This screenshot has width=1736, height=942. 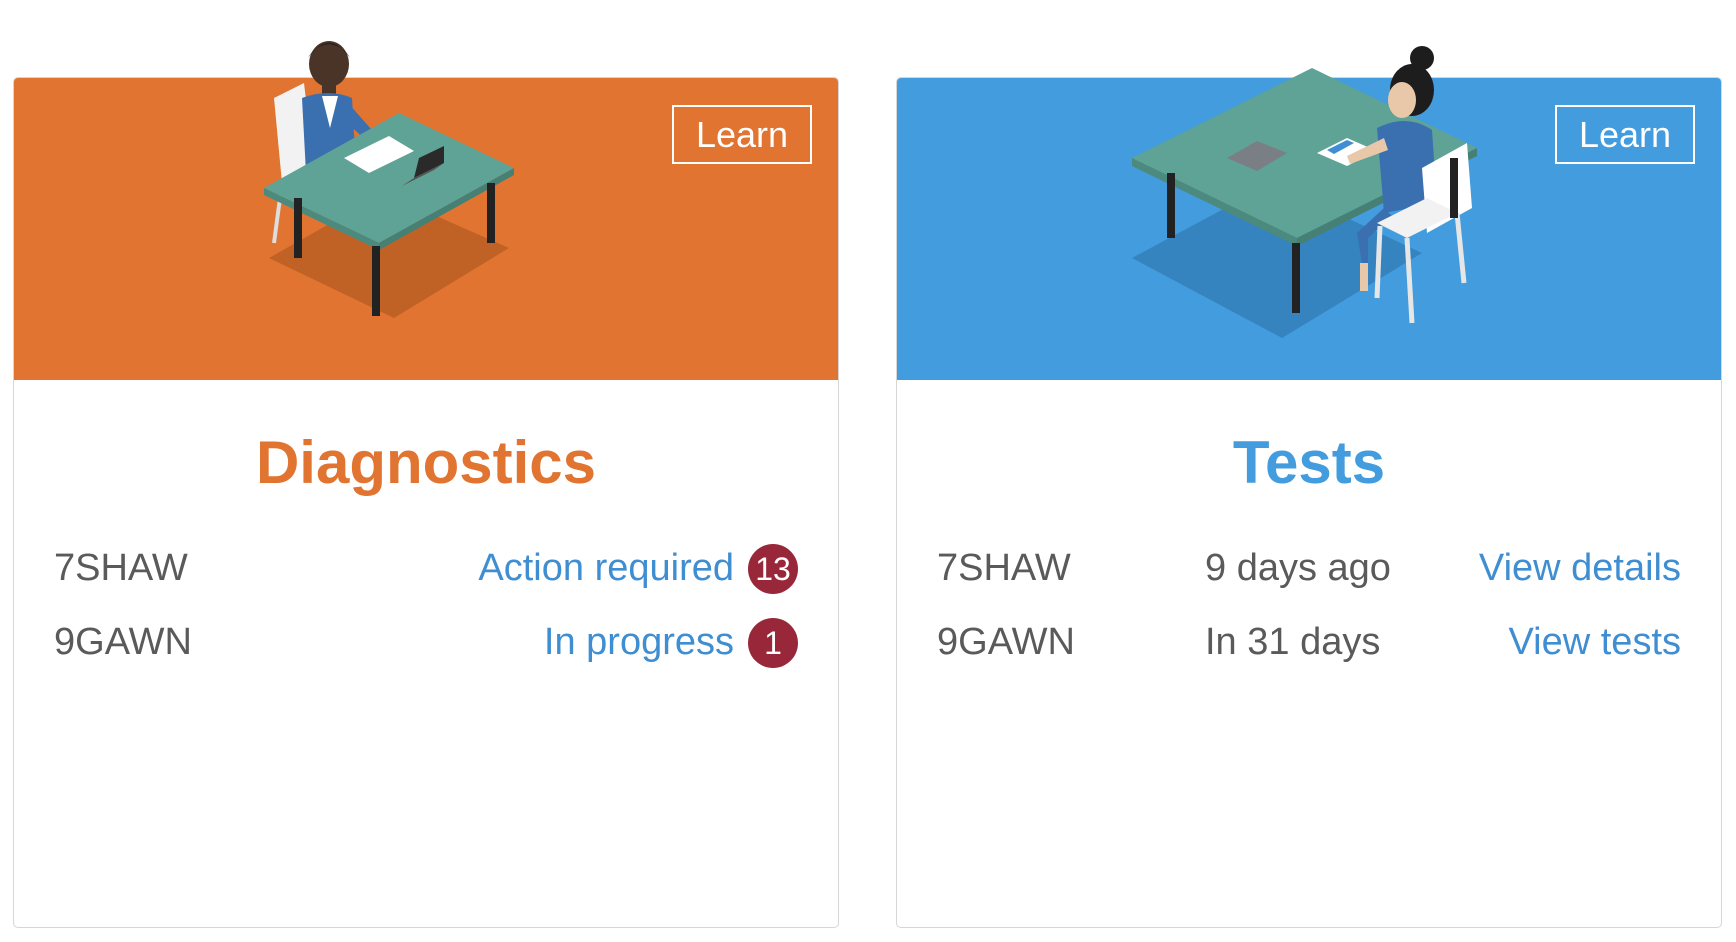 I want to click on view-details-link: View details, so click(x=1580, y=568).